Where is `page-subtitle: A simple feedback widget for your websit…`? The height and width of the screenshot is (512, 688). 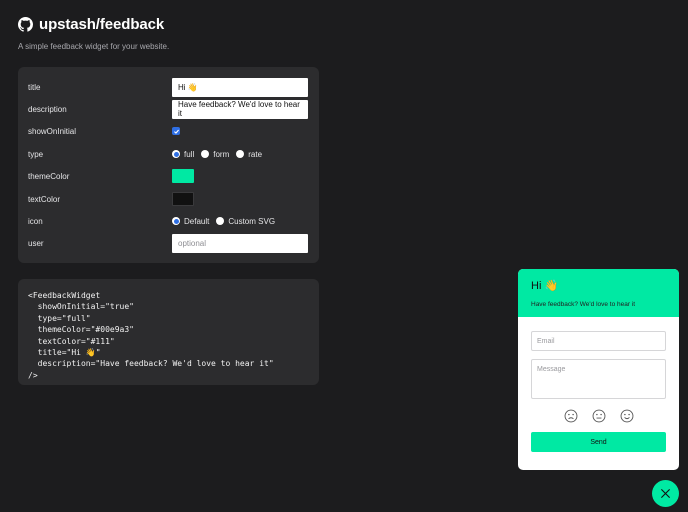
page-subtitle: A simple feedback widget for your websit… is located at coordinates (94, 46).